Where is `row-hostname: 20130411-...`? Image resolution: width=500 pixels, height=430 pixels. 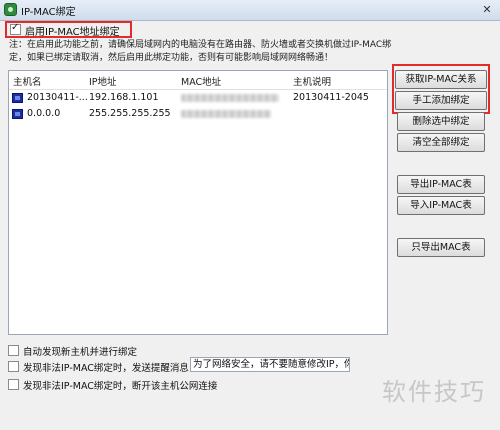 row-hostname: 20130411-... is located at coordinates (57, 97).